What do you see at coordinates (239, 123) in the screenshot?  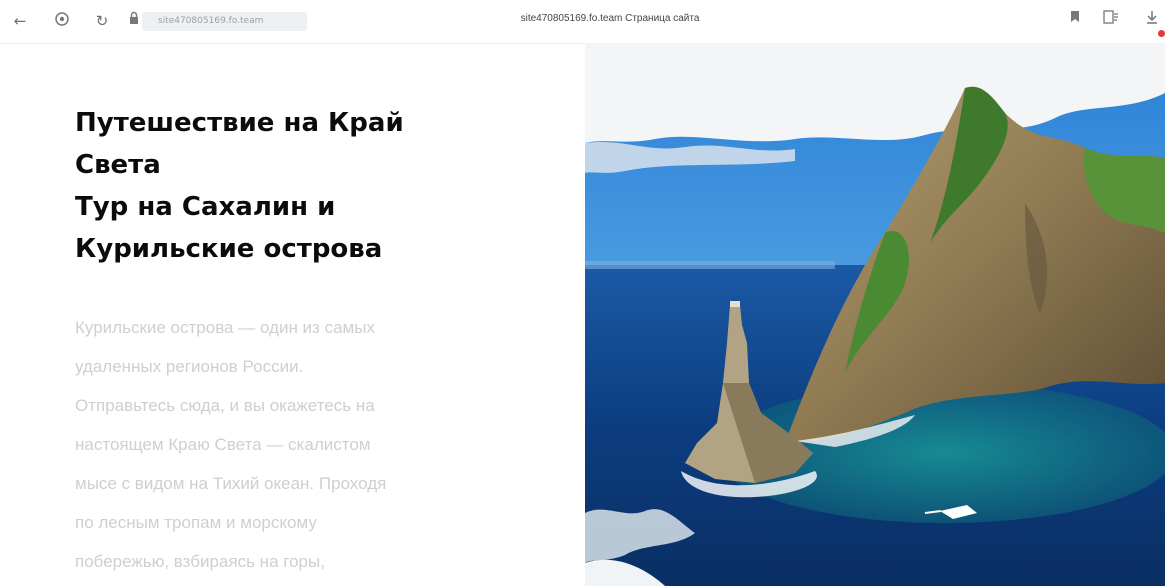 I see `title-line: Путешествие на Край` at bounding box center [239, 123].